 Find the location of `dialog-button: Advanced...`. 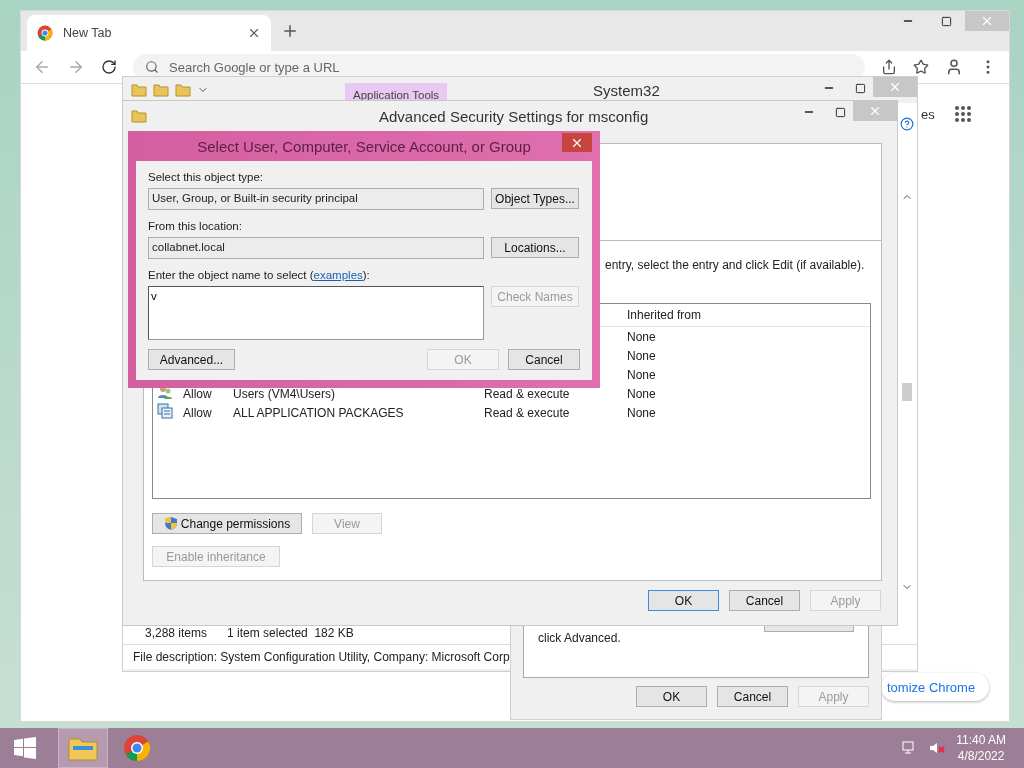

dialog-button: Advanced... is located at coordinates (191, 359).